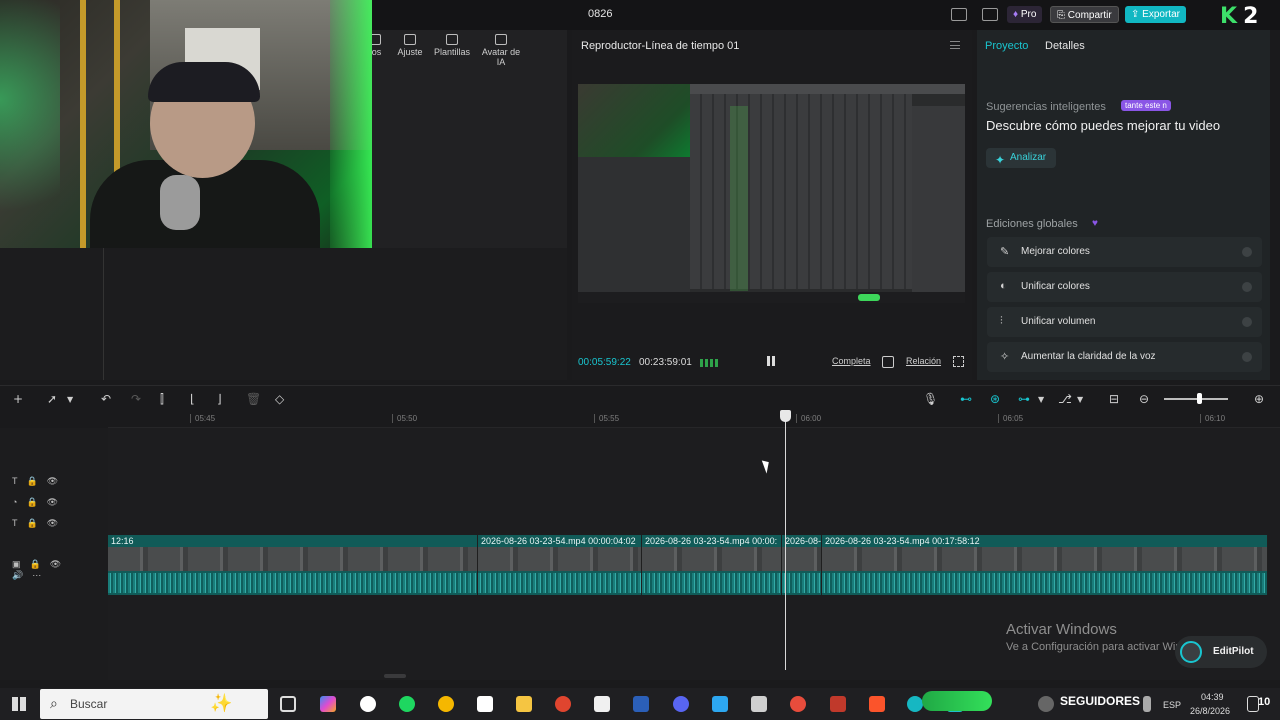 The image size is (1280, 720). Describe the element at coordinates (1084, 14) in the screenshot. I see `share-button: ⎘ Compartir` at that location.